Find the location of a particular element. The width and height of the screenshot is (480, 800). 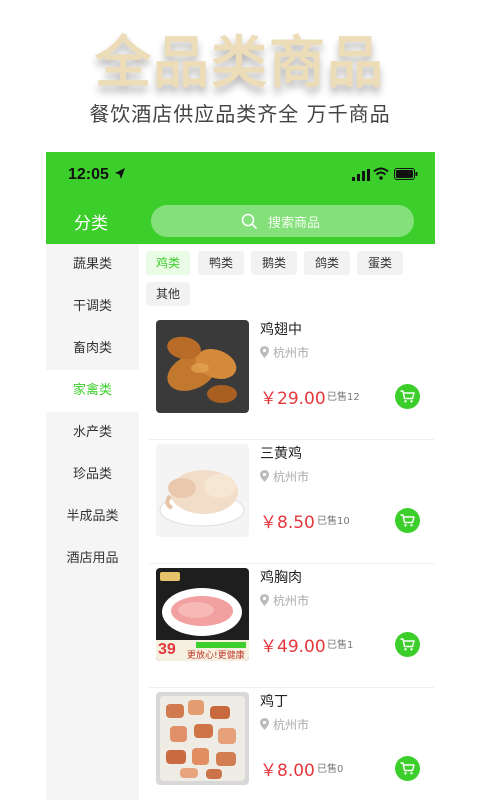

sidebar-item-seafood: 水产类 is located at coordinates (92, 433).